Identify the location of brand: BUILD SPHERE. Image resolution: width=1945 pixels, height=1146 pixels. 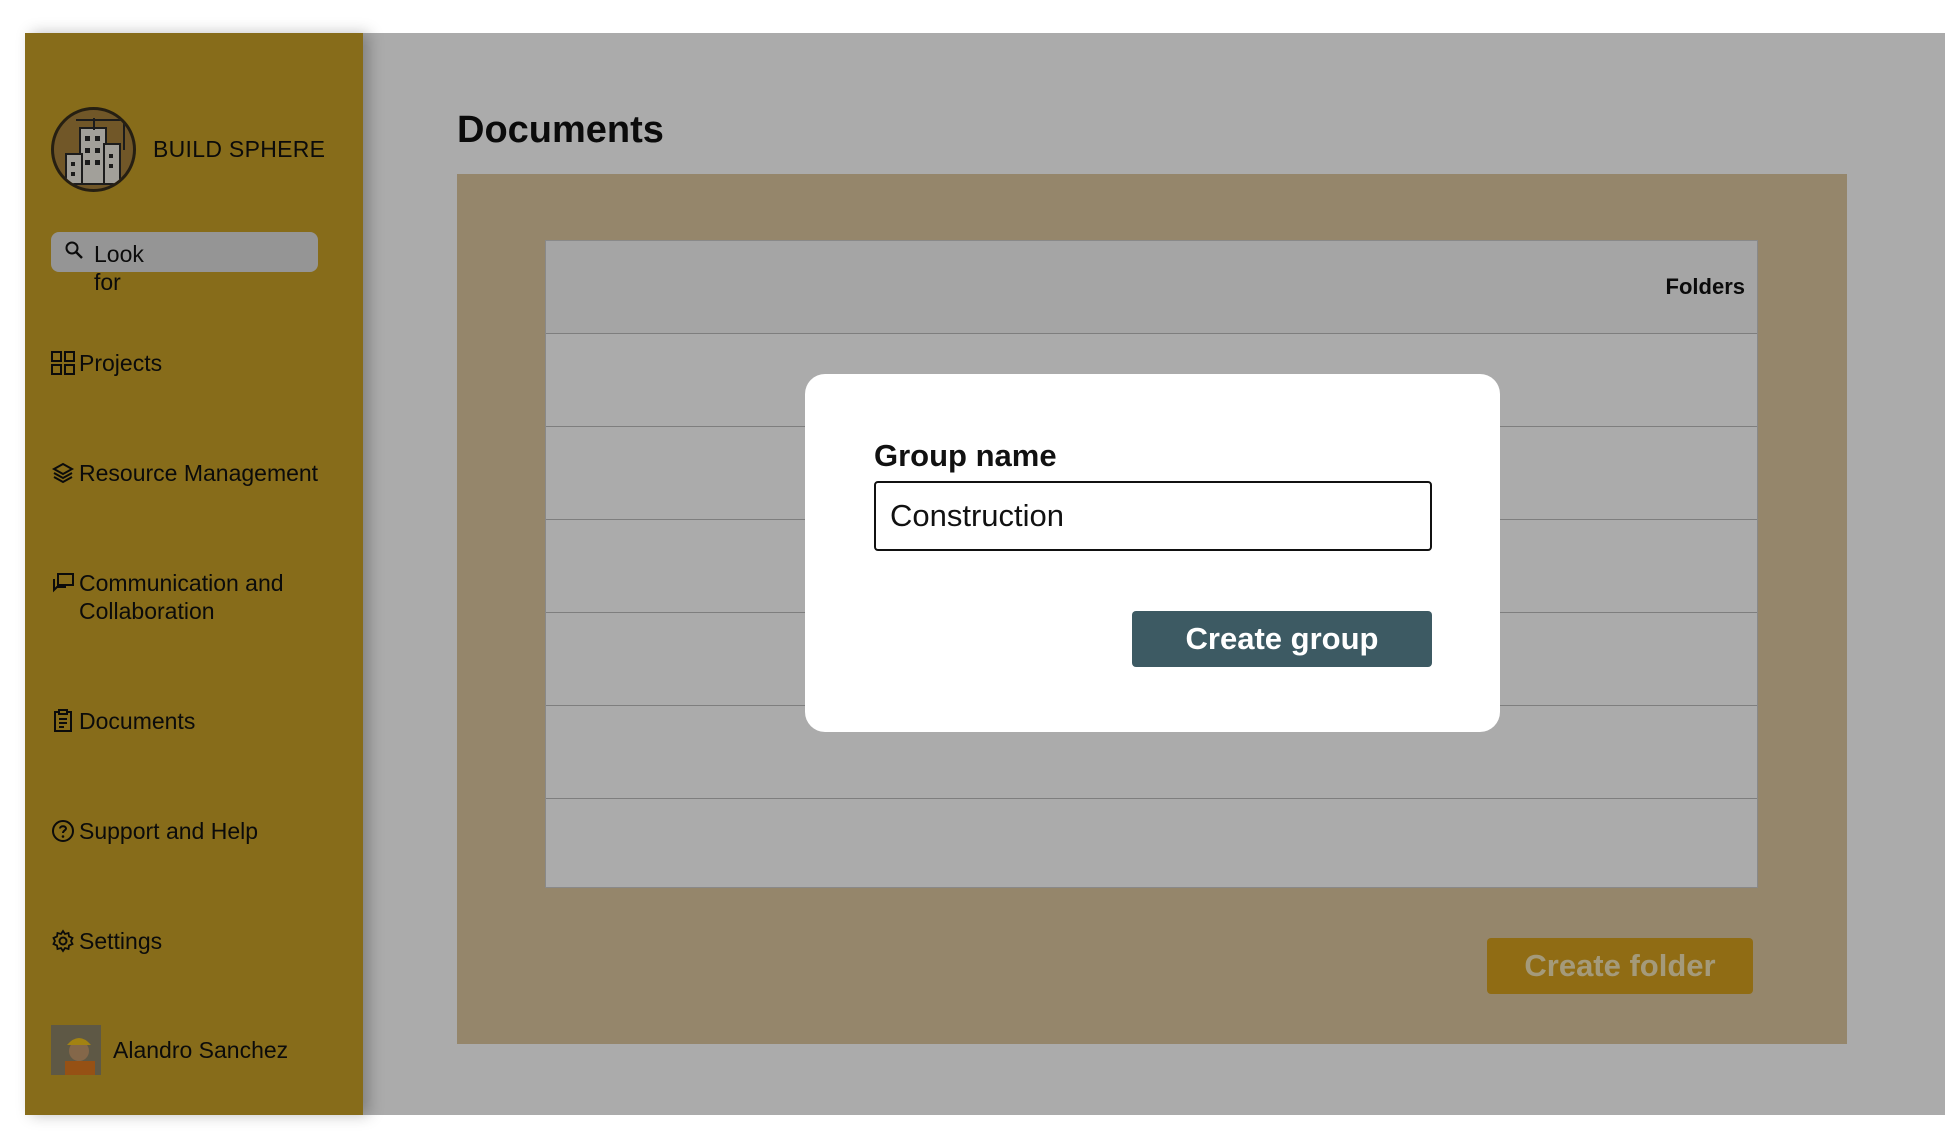
(188, 149).